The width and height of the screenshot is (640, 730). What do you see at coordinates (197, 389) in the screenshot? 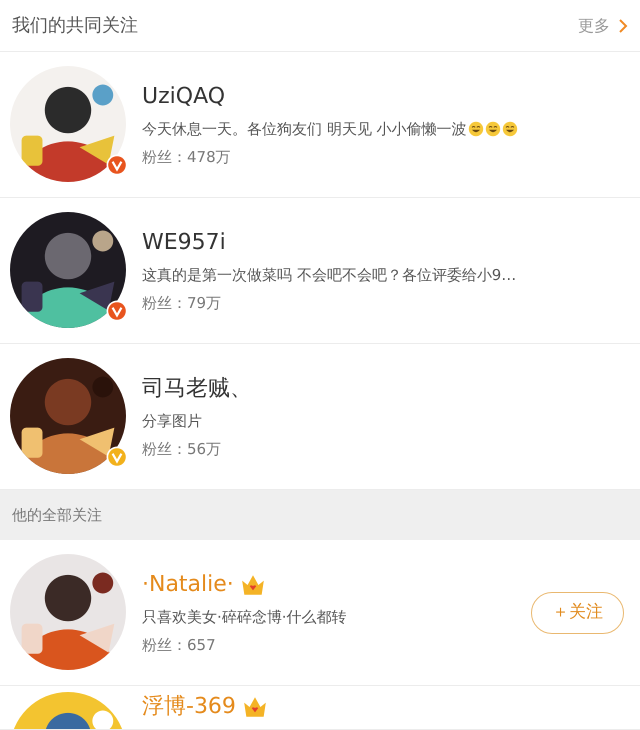
I see `user-name: 司马老贼、` at bounding box center [197, 389].